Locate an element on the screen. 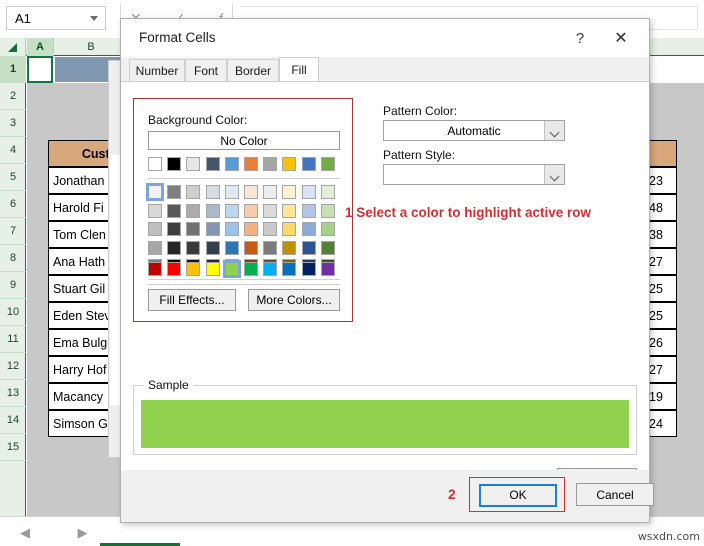  row-header-6: 6 is located at coordinates (13, 204).